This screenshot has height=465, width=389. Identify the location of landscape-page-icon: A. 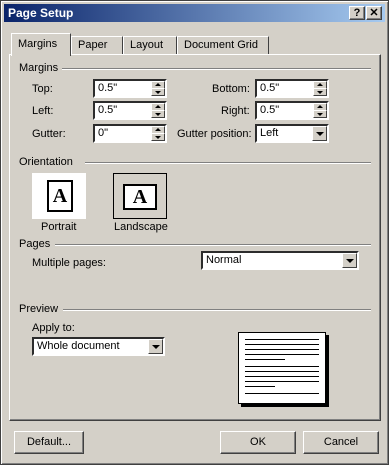
(140, 197).